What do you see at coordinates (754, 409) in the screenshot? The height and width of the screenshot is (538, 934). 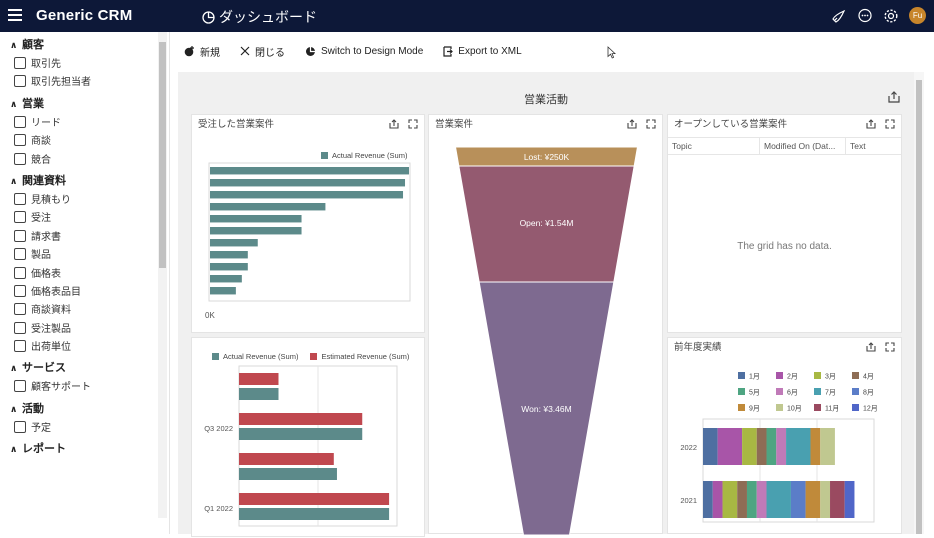 I see `legend-label: 9月` at bounding box center [754, 409].